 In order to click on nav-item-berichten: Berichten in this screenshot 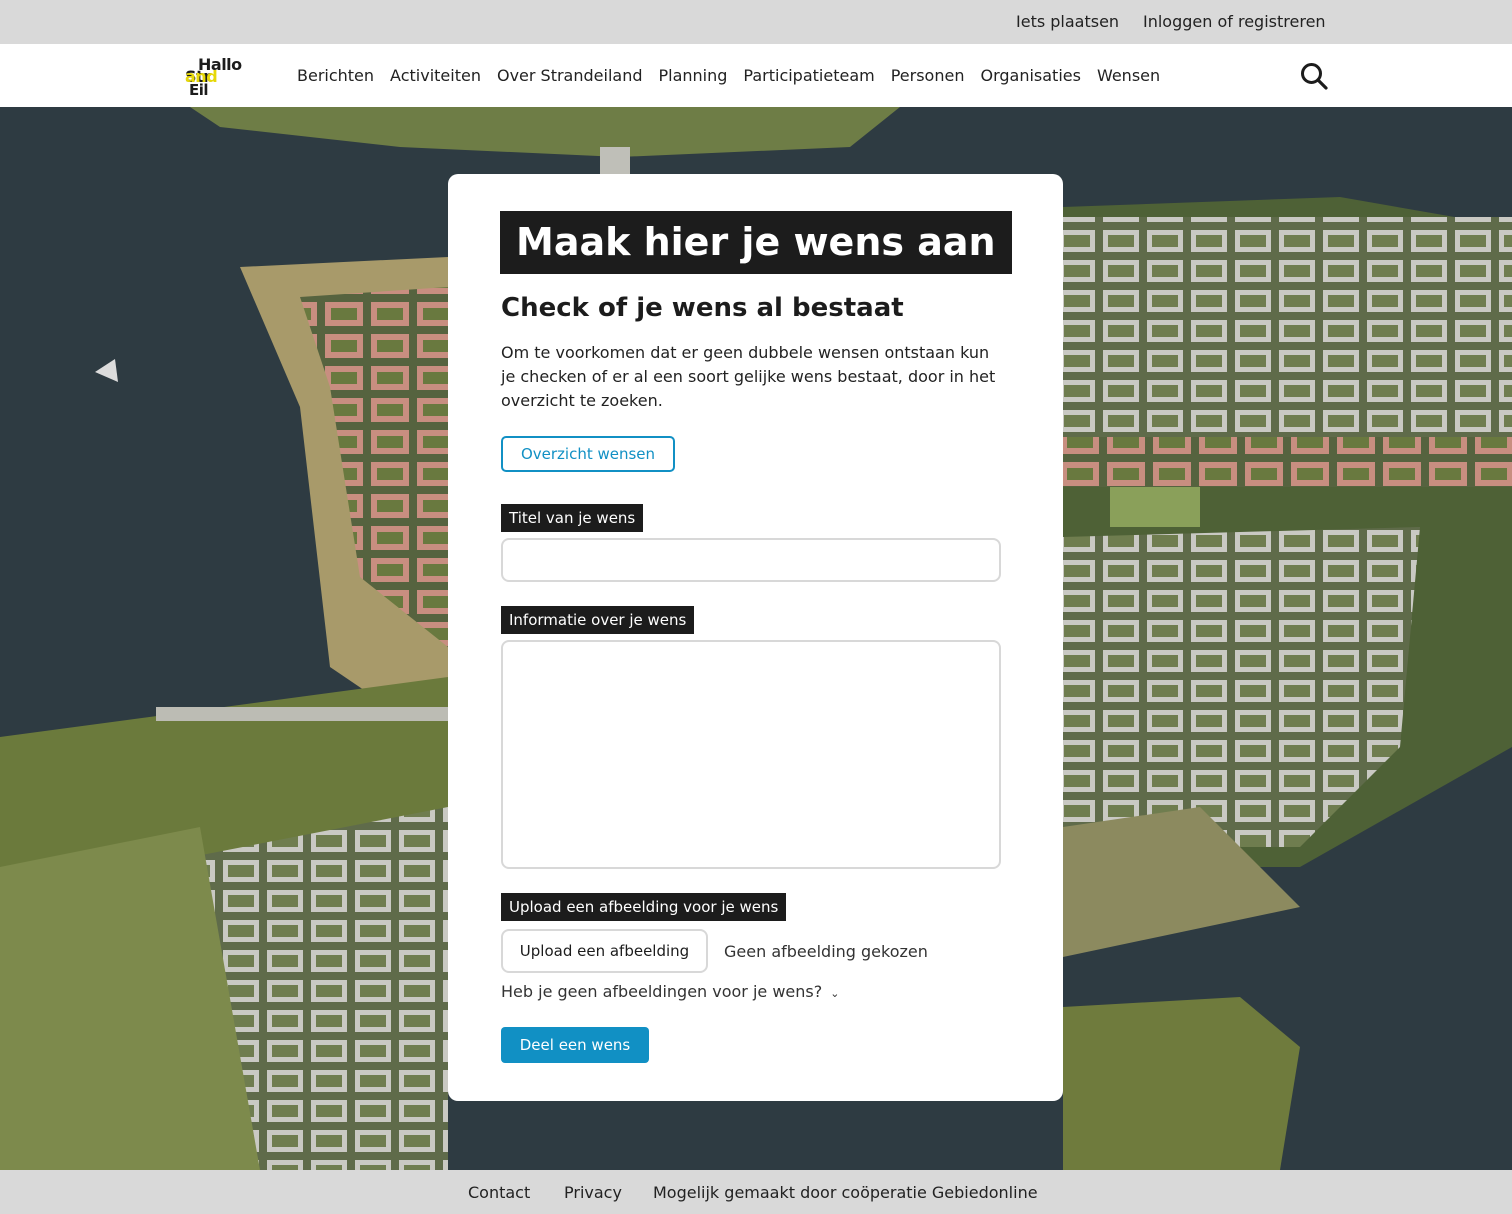, I will do `click(335, 75)`.